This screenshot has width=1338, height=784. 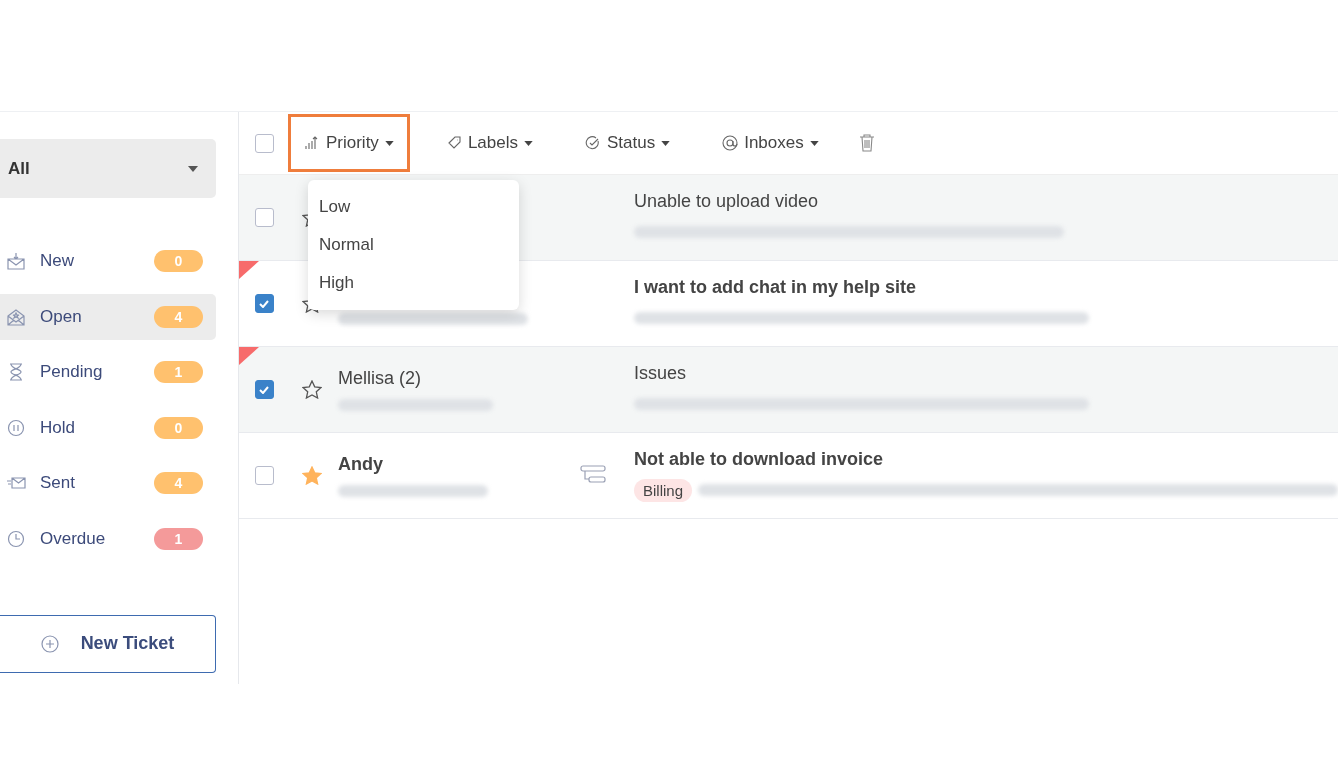 I want to click on select-all-checkbox, so click(x=264, y=143).